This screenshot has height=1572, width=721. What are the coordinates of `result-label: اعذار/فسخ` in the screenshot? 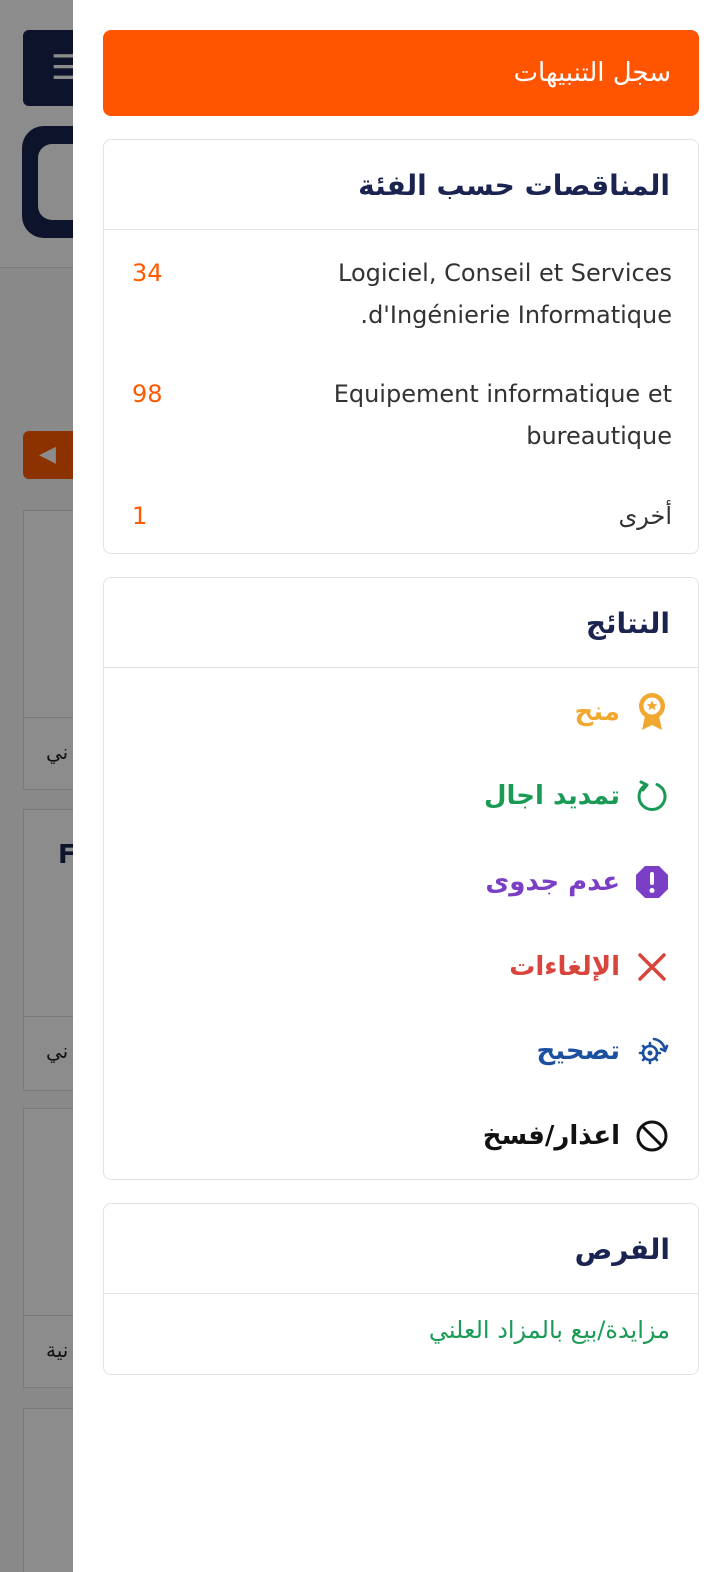 It's located at (551, 1136).